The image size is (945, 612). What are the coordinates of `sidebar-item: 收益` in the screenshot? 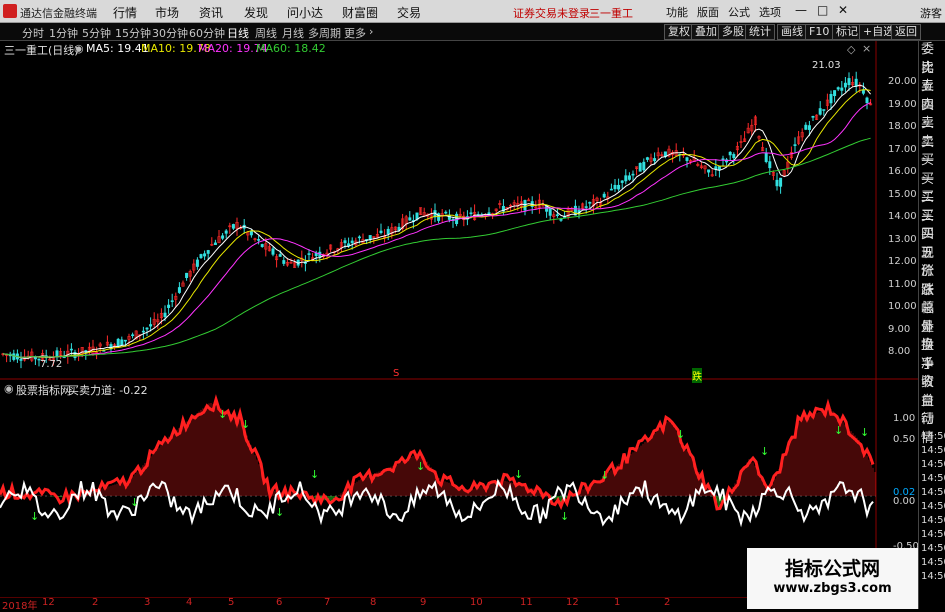 It's located at (932, 391).